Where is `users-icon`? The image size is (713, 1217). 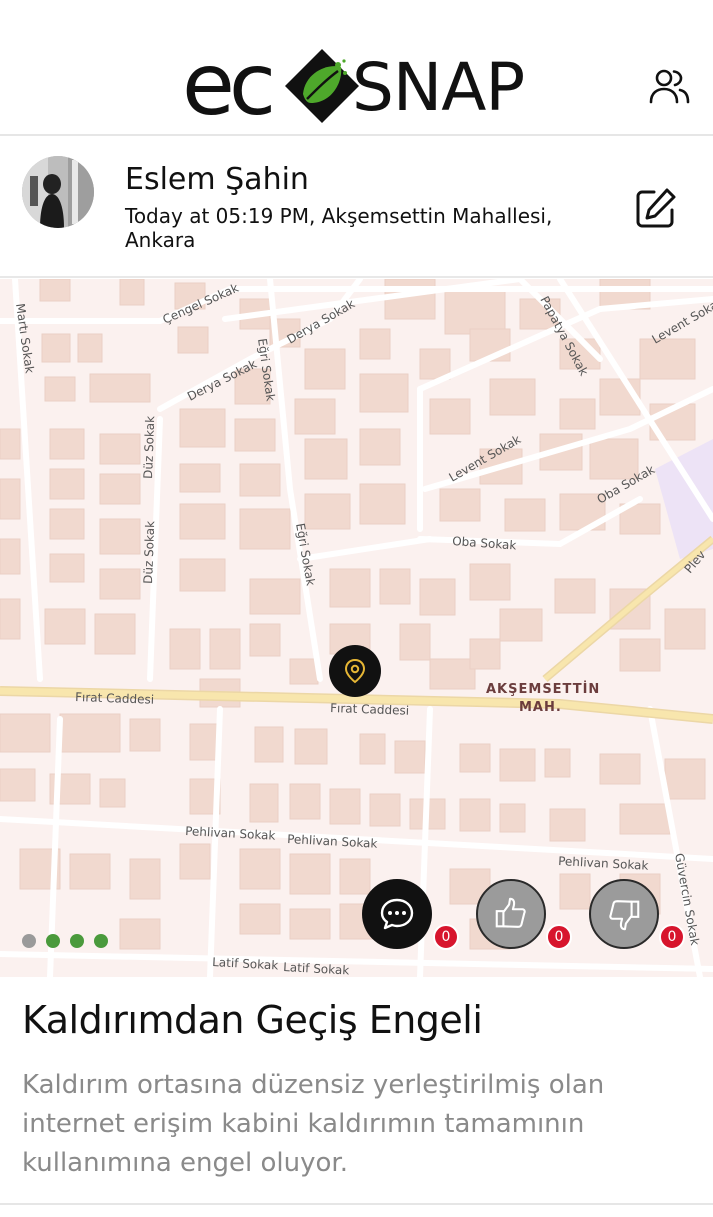 users-icon is located at coordinates (669, 86).